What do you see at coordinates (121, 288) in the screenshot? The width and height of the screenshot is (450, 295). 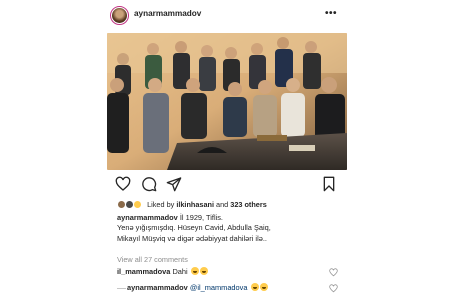 I see `reply-indicator-line` at bounding box center [121, 288].